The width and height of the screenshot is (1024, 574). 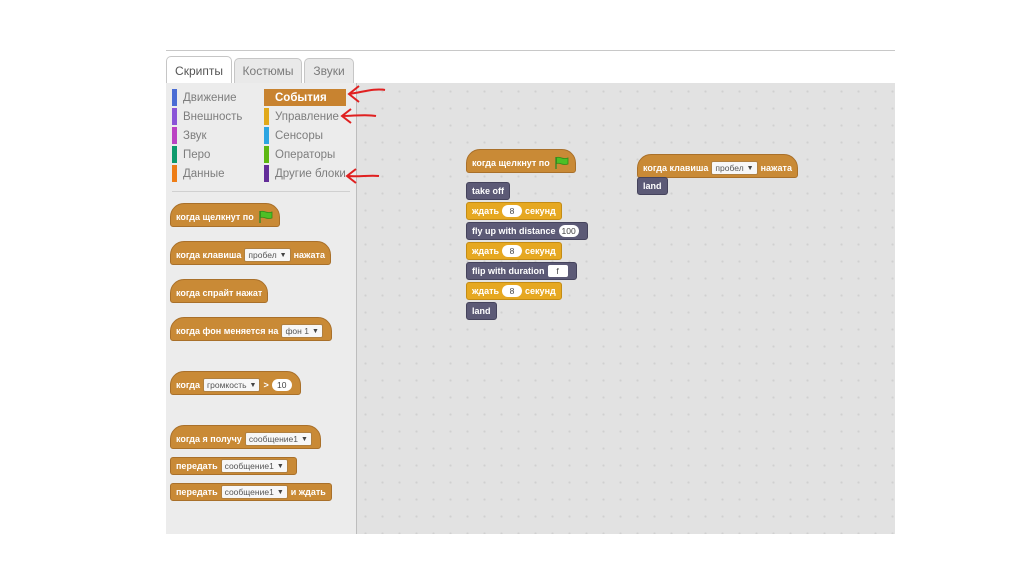 What do you see at coordinates (227, 331) in the screenshot?
I see `block-text: когда фон меняется на` at bounding box center [227, 331].